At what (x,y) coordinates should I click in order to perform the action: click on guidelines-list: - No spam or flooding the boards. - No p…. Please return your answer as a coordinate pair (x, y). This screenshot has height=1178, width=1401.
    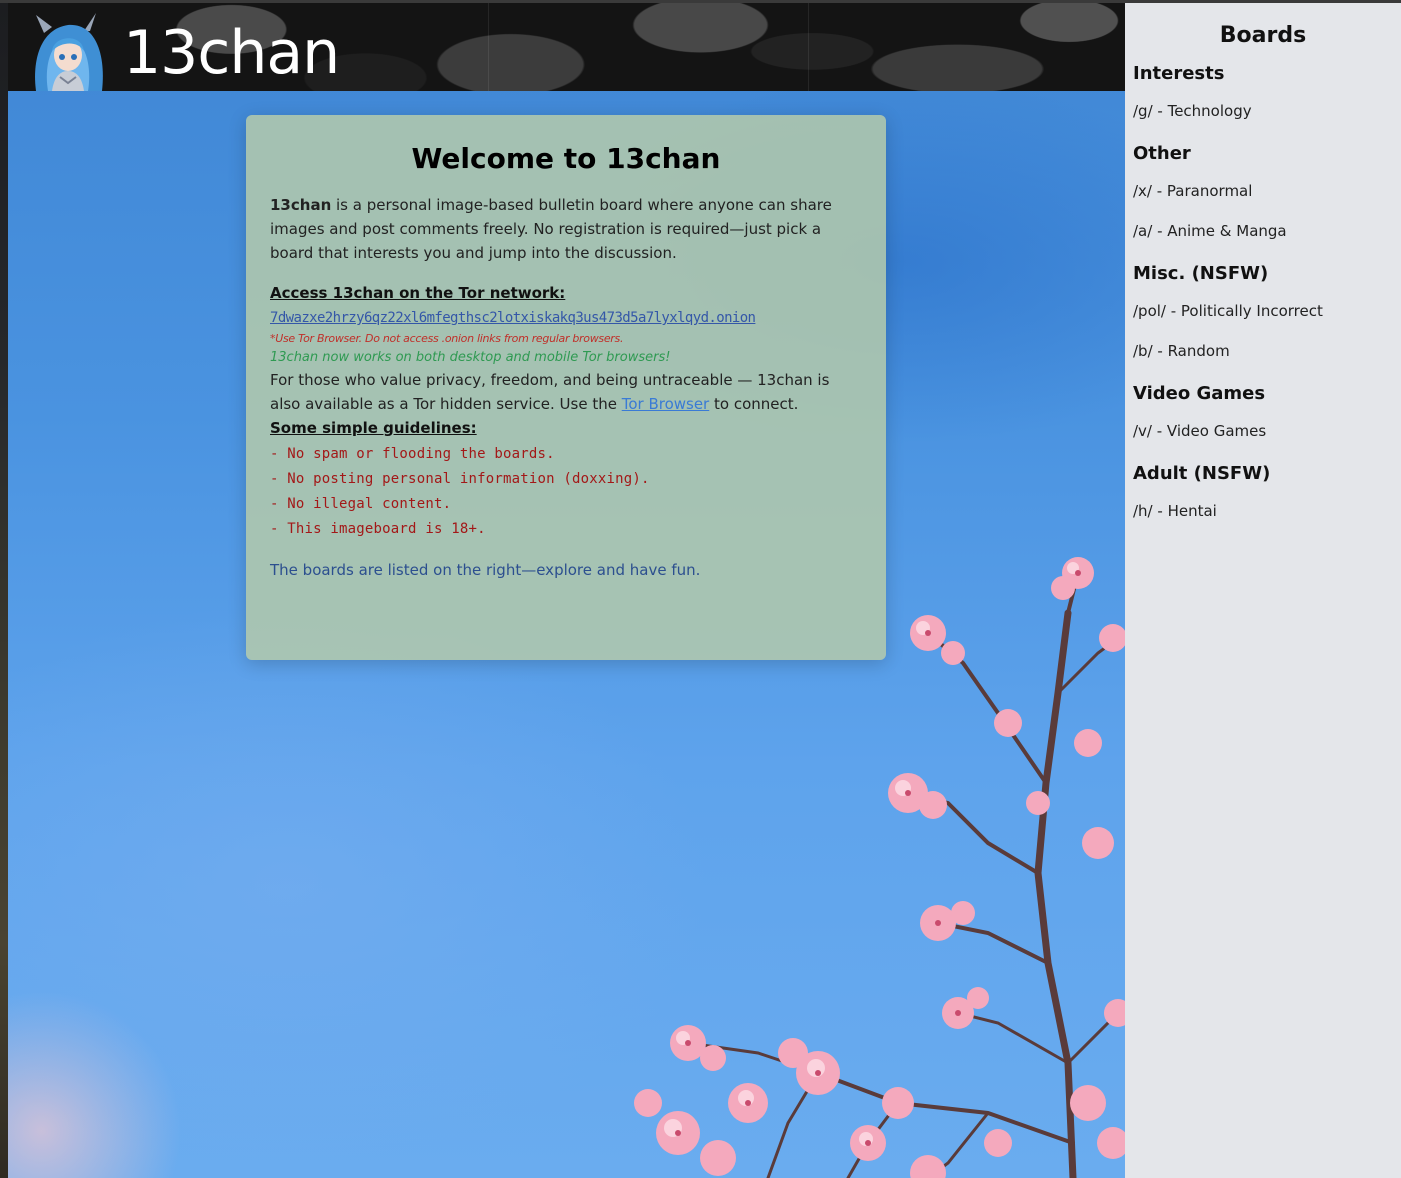
    Looking at the image, I should click on (566, 492).